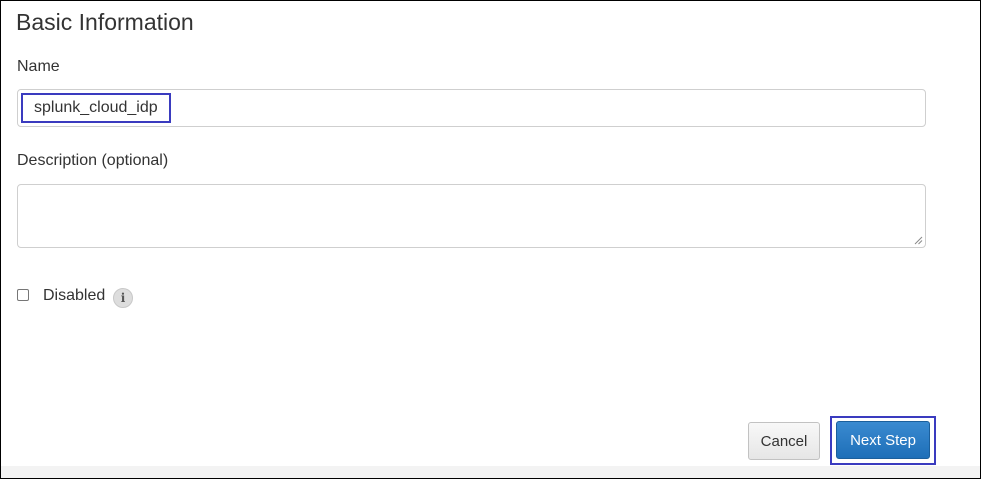 This screenshot has height=479, width=981. What do you see at coordinates (471, 108) in the screenshot?
I see `name-input: splunk_cloud_idp` at bounding box center [471, 108].